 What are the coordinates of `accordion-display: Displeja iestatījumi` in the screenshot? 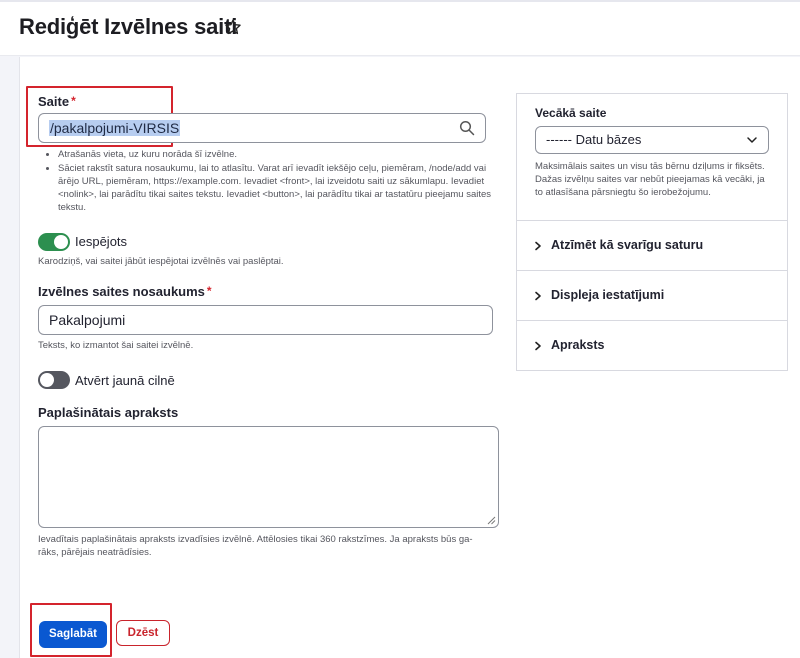 It's located at (652, 296).